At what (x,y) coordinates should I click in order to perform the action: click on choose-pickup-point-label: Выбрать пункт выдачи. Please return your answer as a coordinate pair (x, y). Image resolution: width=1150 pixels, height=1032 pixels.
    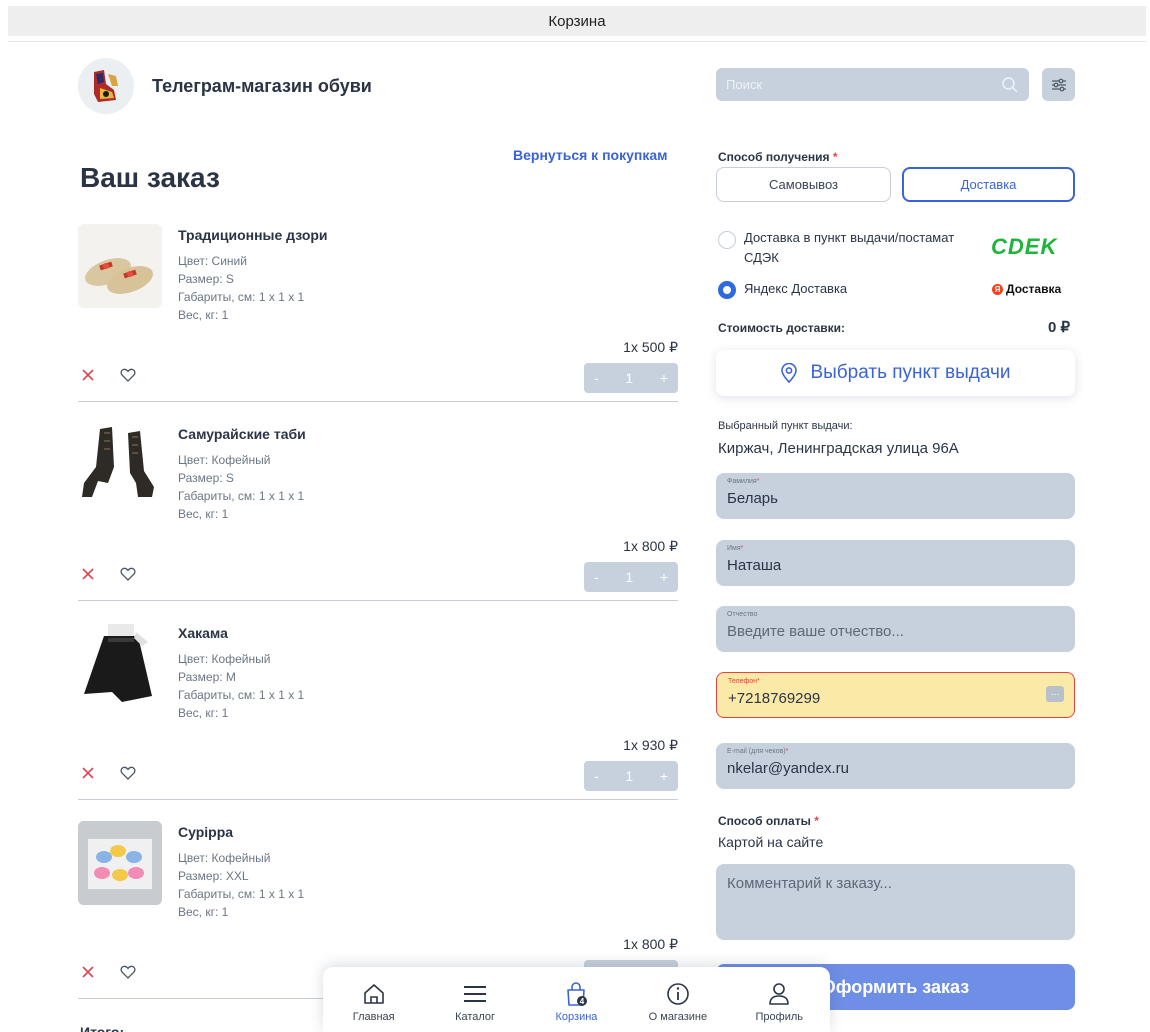
    Looking at the image, I should click on (910, 372).